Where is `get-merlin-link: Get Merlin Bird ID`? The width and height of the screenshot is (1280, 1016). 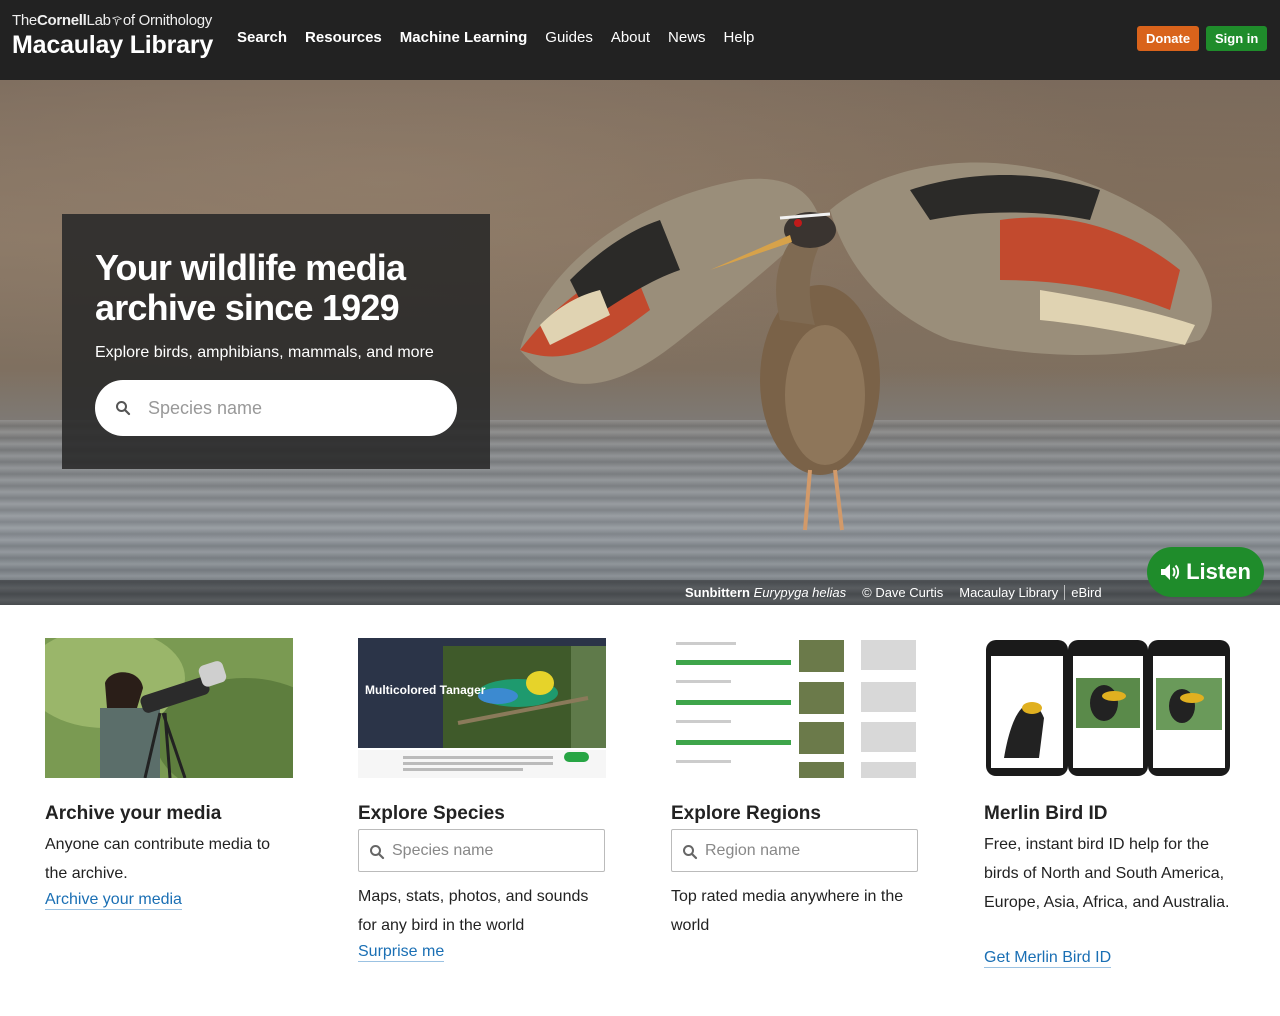 get-merlin-link: Get Merlin Bird ID is located at coordinates (1048, 958).